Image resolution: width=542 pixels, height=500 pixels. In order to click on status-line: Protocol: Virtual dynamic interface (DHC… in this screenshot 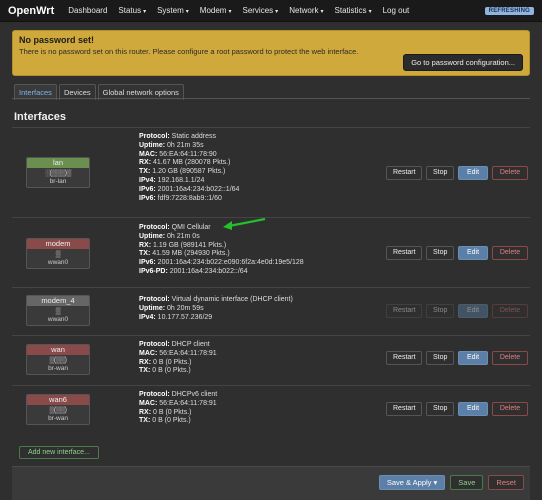, I will do `click(216, 299)`.